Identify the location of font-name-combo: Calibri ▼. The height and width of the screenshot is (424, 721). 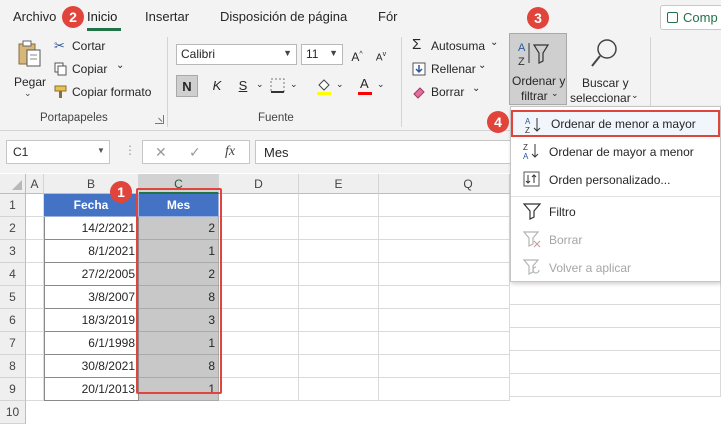
(236, 54).